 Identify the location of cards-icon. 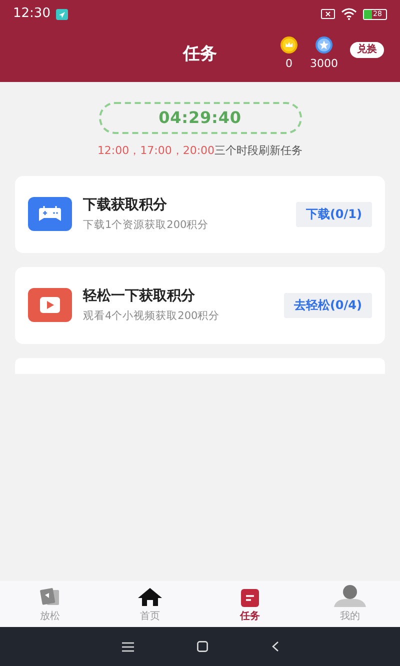
(50, 597).